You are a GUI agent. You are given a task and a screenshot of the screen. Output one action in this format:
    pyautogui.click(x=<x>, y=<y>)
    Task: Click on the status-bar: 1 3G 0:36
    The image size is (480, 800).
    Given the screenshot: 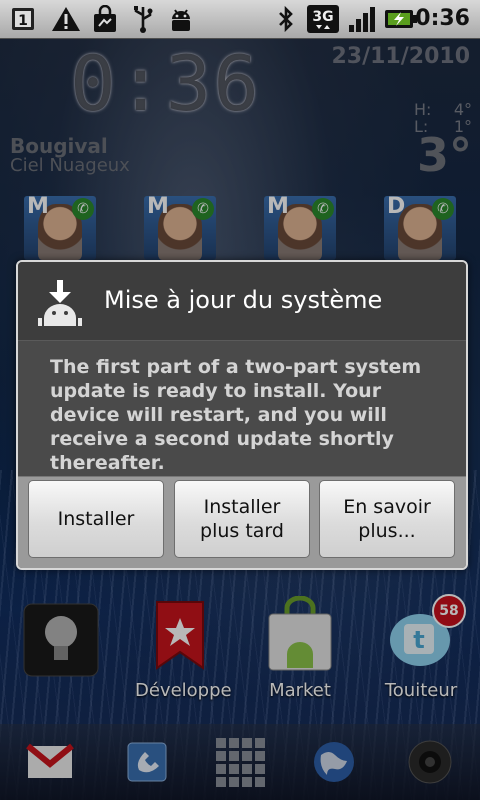 What is the action you would take?
    pyautogui.click(x=240, y=19)
    